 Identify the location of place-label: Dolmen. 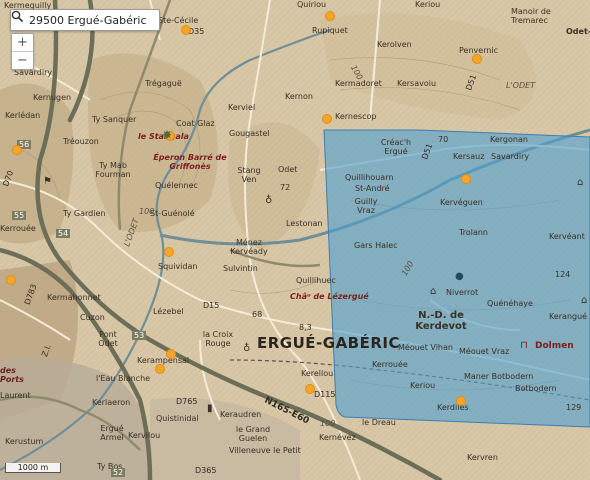
(554, 346).